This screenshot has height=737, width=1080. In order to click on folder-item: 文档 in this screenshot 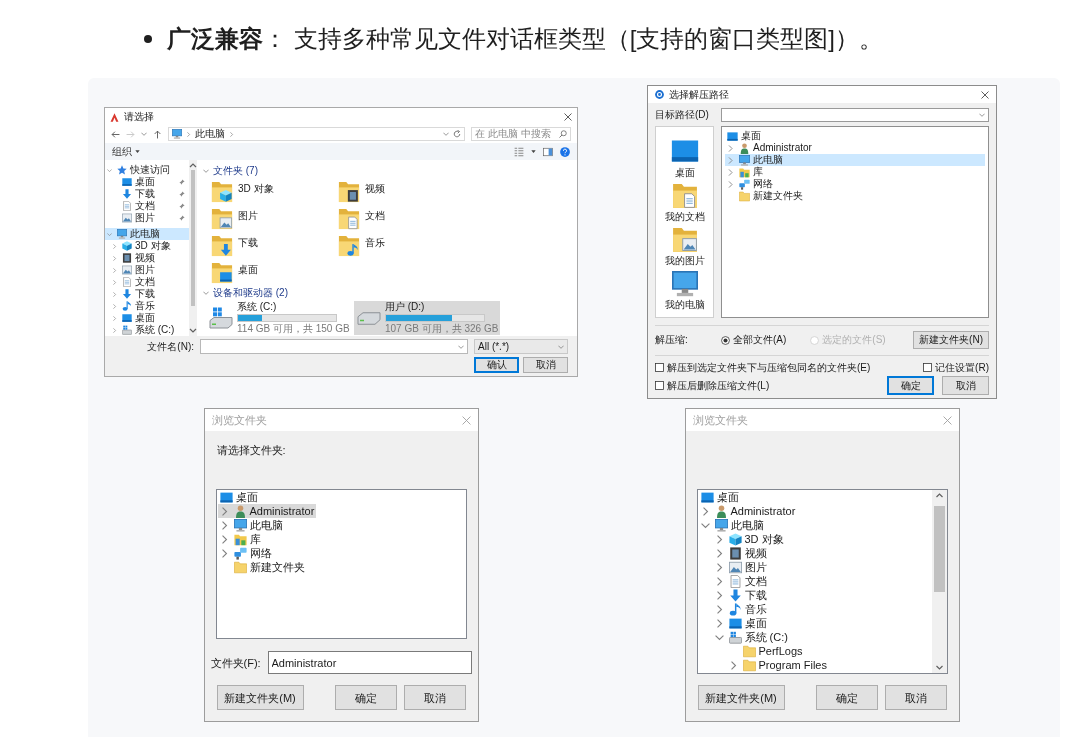, I will do `click(363, 219)`.